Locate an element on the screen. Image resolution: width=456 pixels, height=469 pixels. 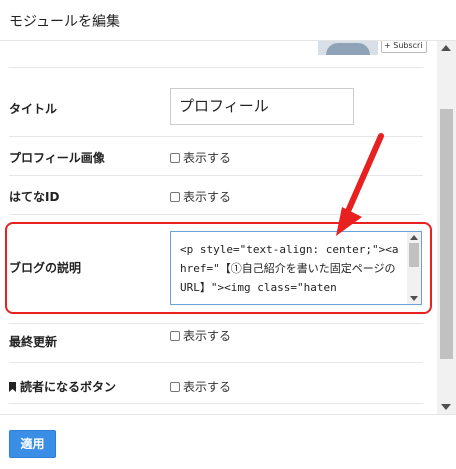
last-updated-checkbox is located at coordinates (175, 335).